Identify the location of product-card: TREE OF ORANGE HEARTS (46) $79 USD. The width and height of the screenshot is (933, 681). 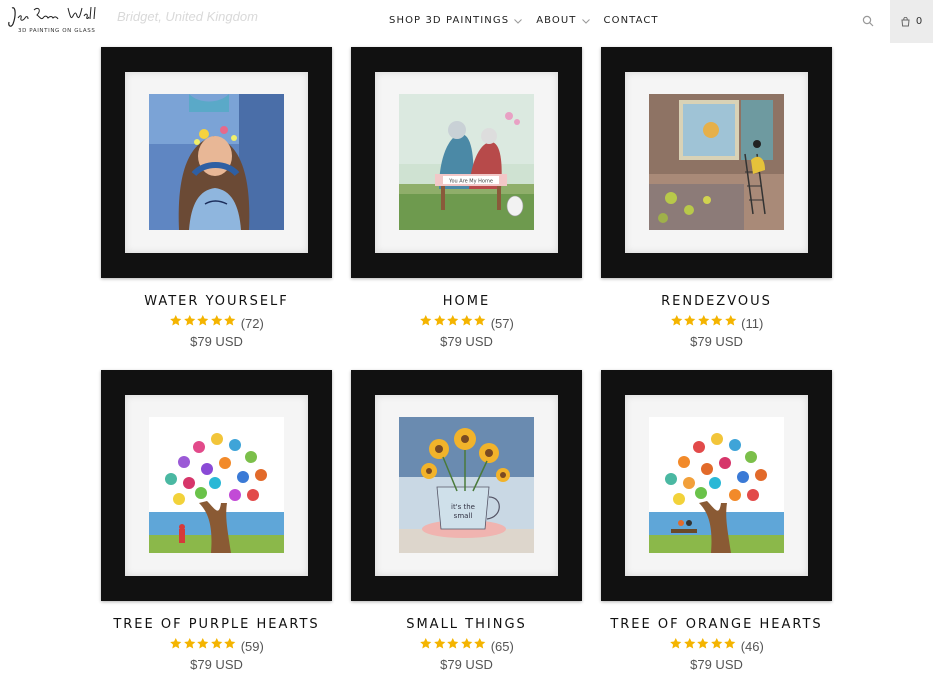
(716, 521).